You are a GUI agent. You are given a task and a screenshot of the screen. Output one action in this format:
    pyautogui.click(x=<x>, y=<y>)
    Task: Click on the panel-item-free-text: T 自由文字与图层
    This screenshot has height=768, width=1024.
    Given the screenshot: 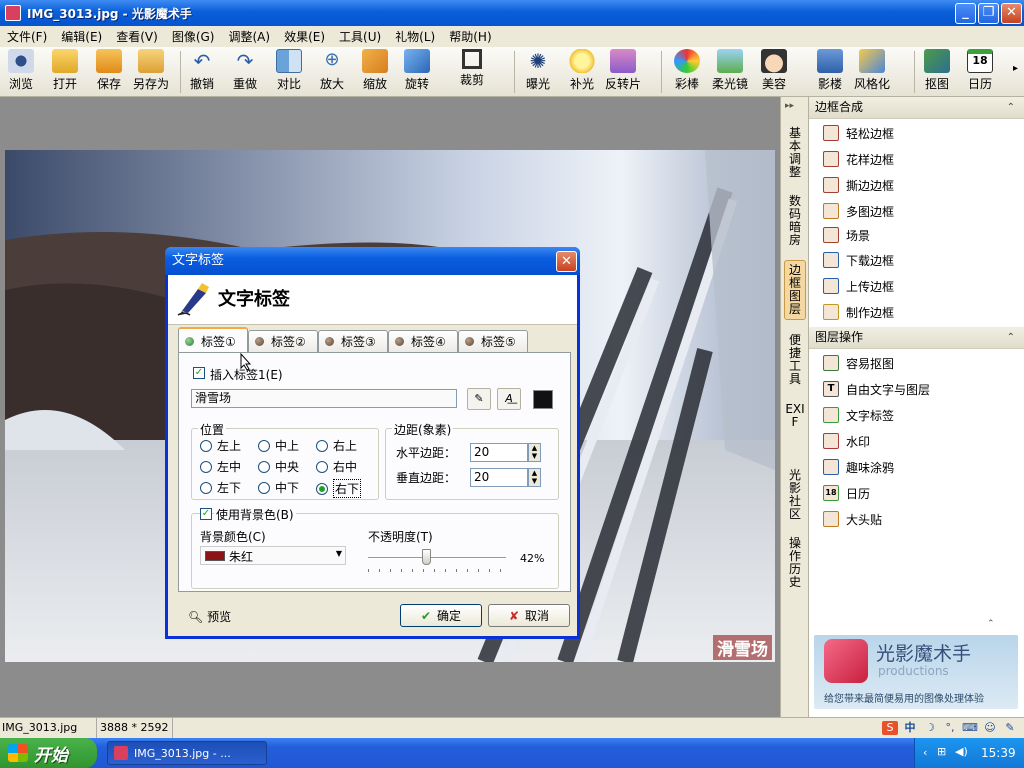 What is the action you would take?
    pyautogui.click(x=876, y=389)
    